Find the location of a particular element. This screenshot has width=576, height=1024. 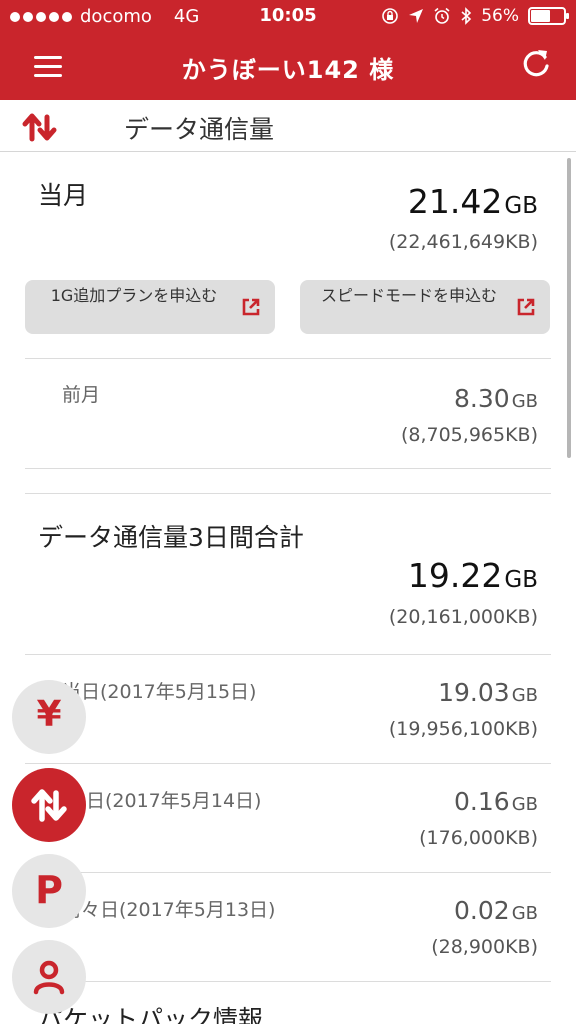

current-month-value: 21.42GB is located at coordinates (473, 201).